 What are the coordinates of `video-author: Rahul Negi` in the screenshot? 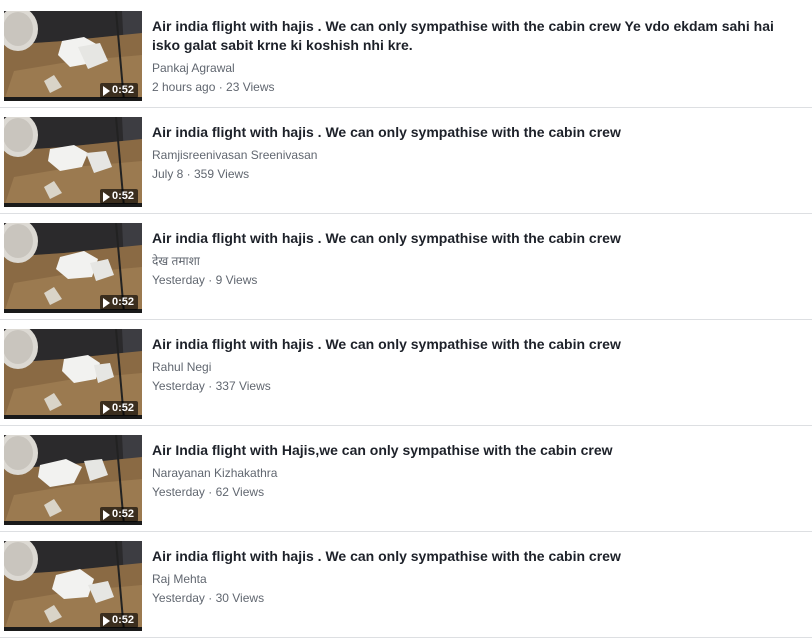 It's located at (477, 367).